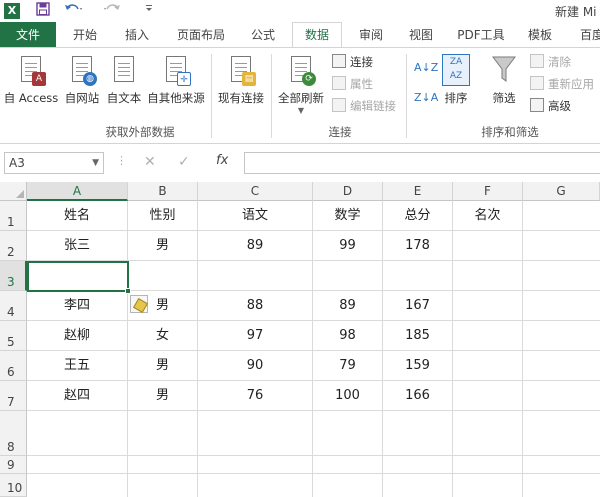  I want to click on row-header-1: 1, so click(13, 216).